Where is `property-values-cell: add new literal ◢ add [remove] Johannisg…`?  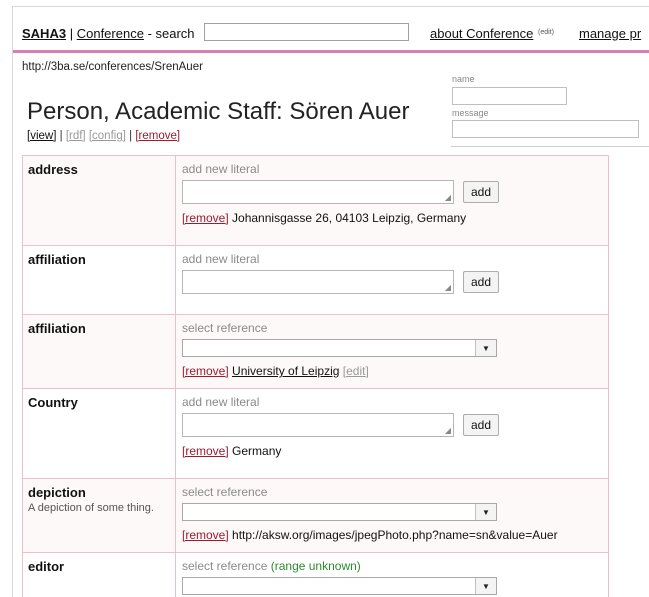 property-values-cell: add new literal ◢ add [remove] Johannisg… is located at coordinates (392, 200).